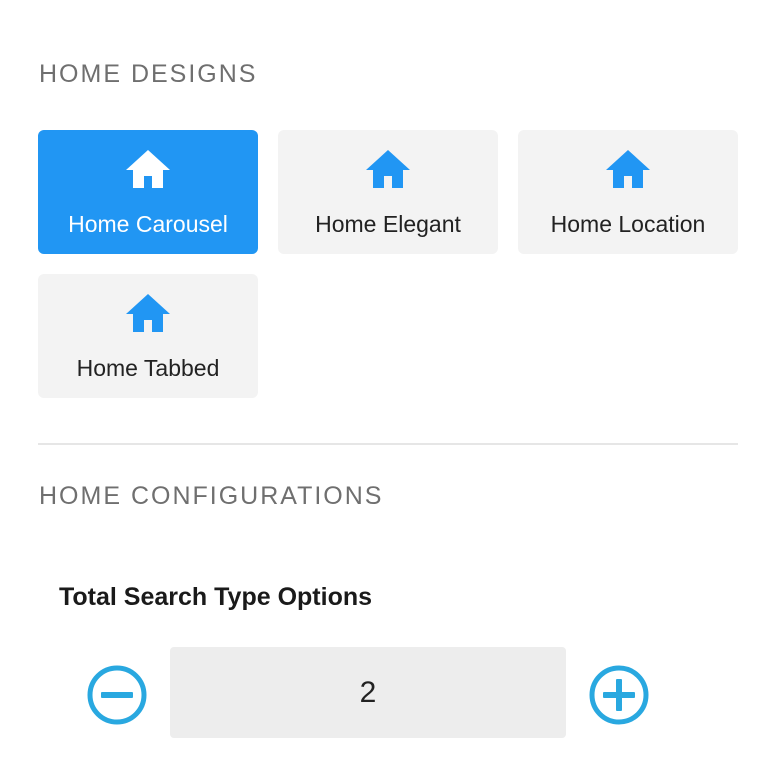 The width and height of the screenshot is (777, 777). What do you see at coordinates (148, 192) in the screenshot?
I see `tile-home-carousel: Home Carousel` at bounding box center [148, 192].